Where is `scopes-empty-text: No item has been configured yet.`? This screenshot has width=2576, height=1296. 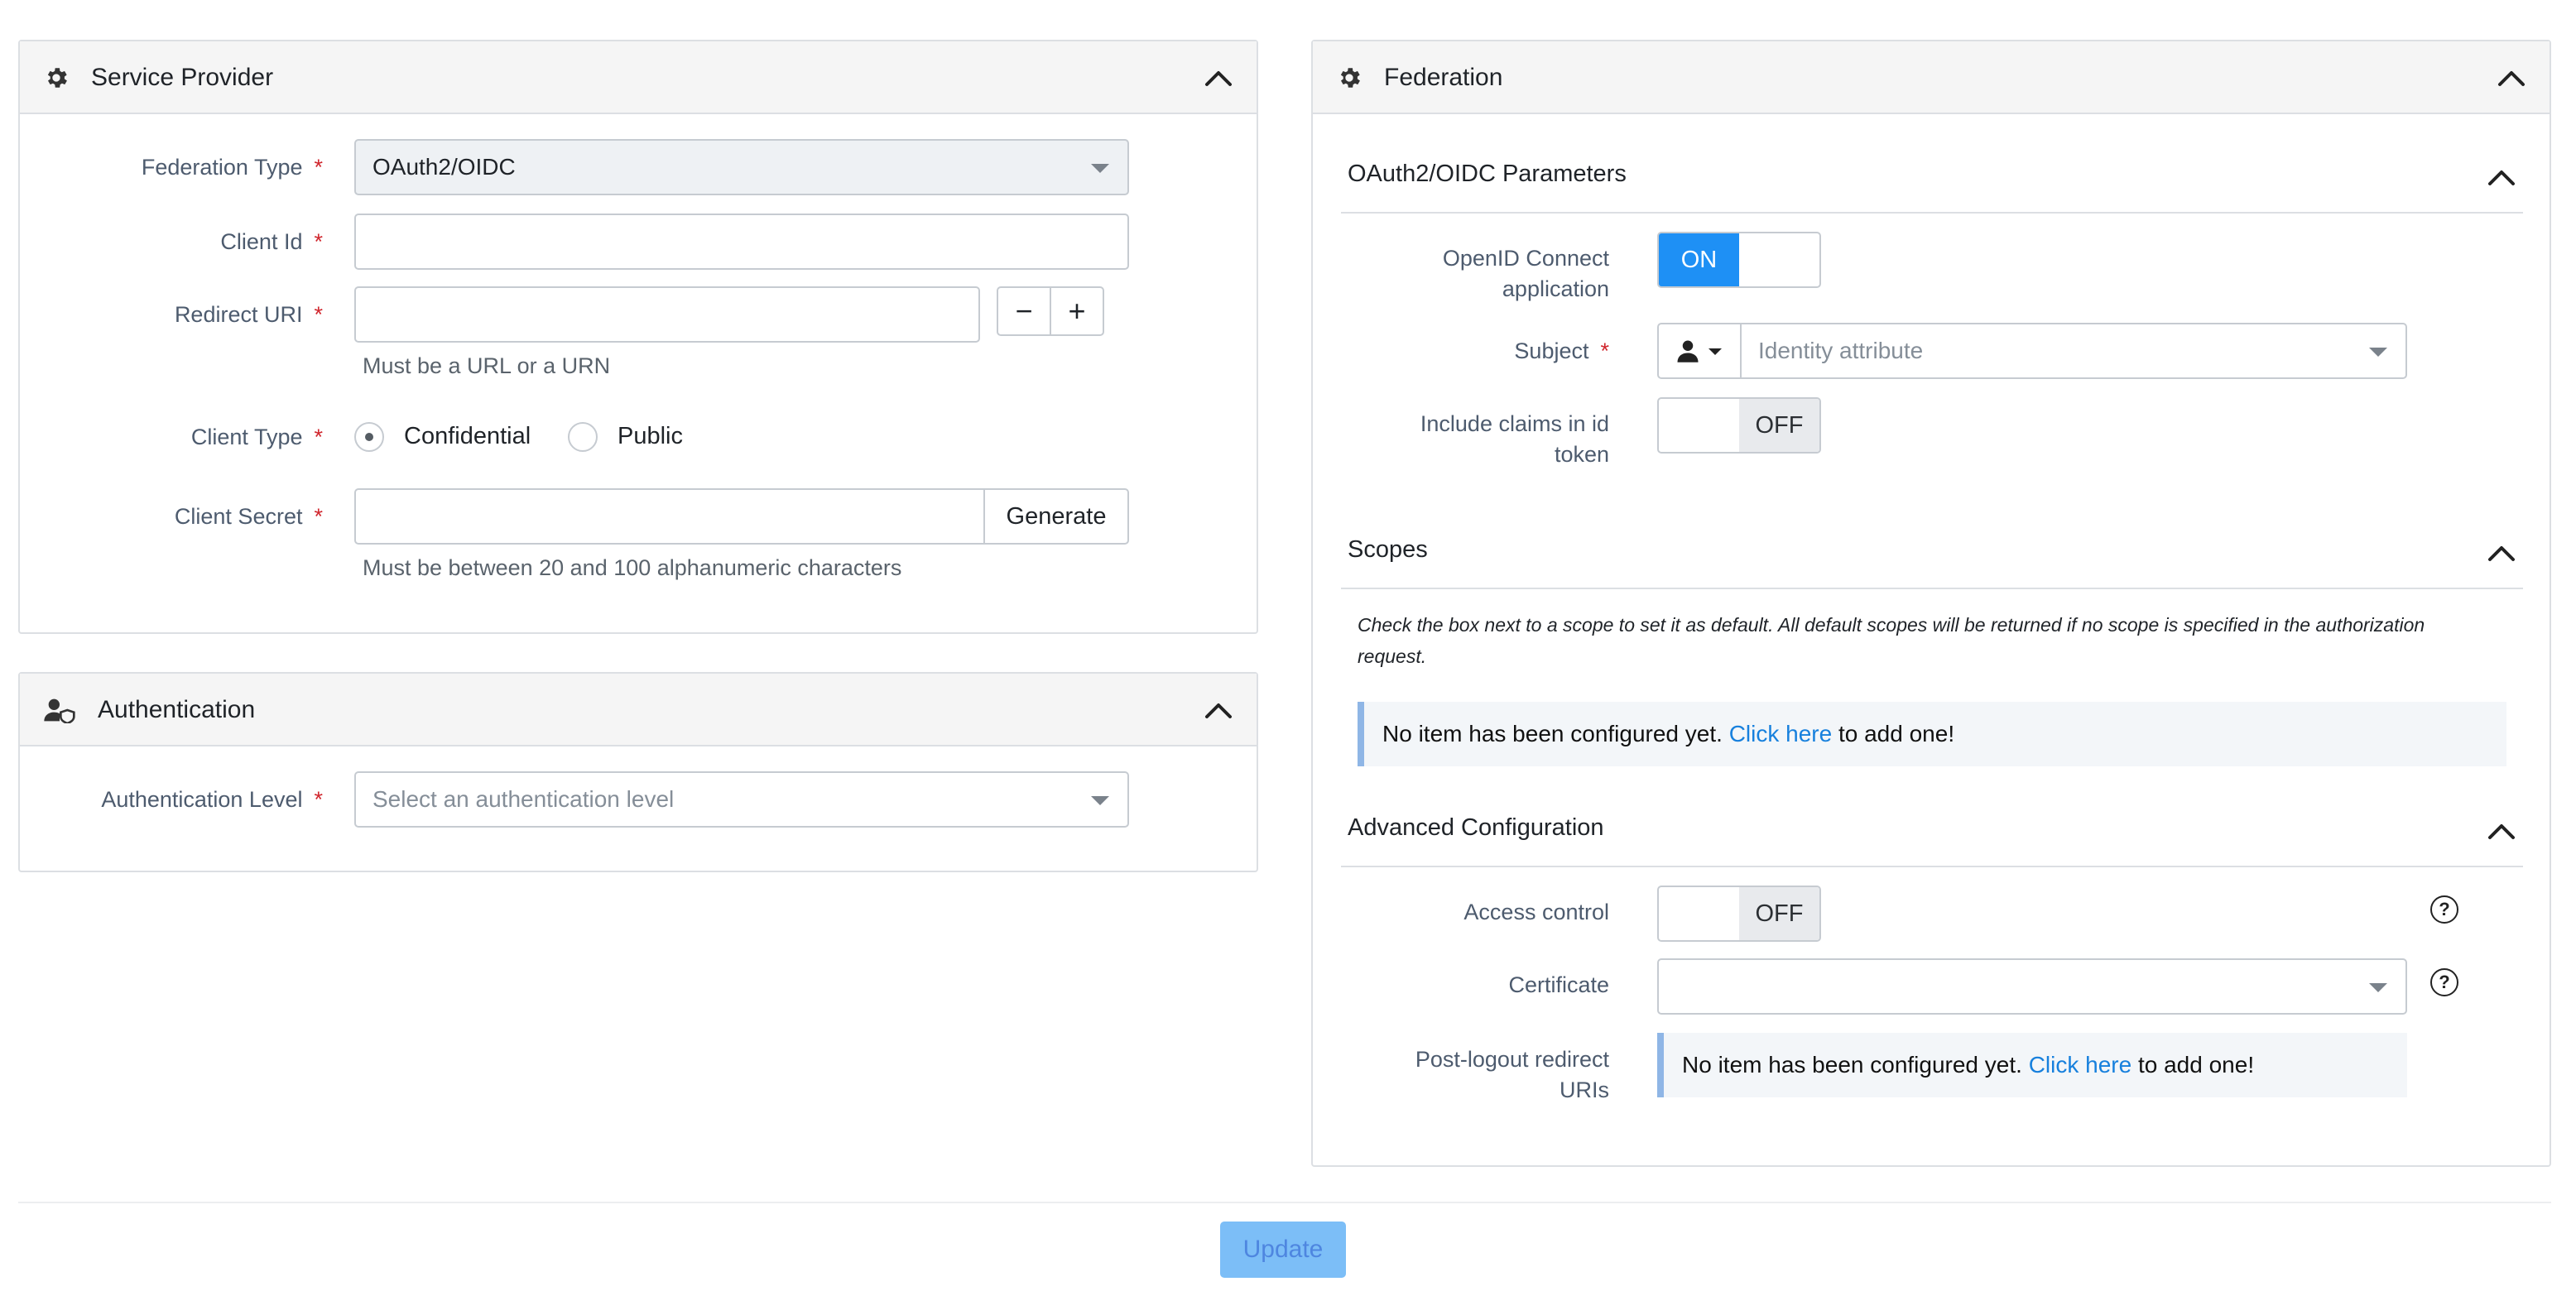
scopes-empty-text: No item has been configured yet. is located at coordinates (1552, 733).